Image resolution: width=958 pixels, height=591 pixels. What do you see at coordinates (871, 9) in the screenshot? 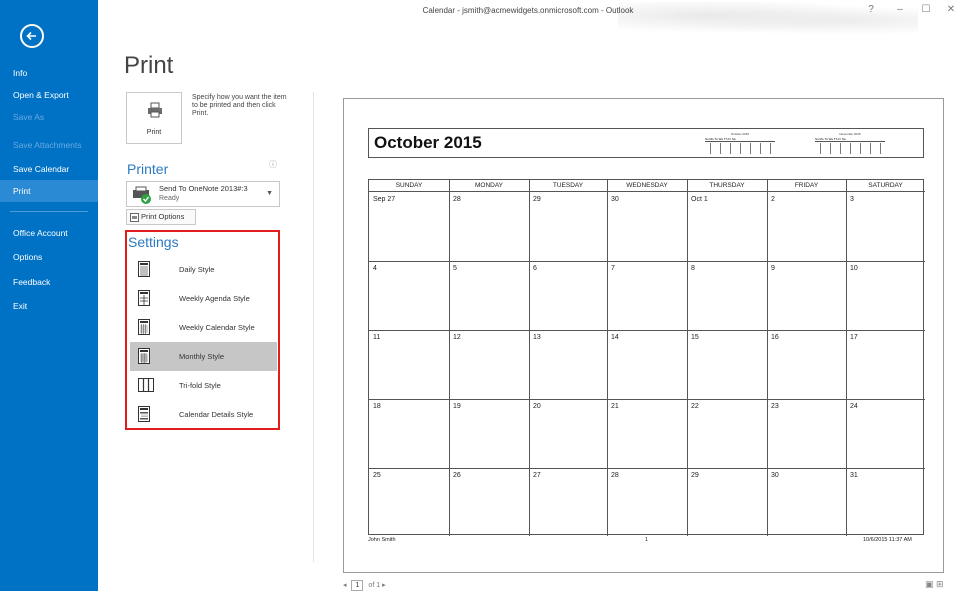
I see `help-button: ?` at bounding box center [871, 9].